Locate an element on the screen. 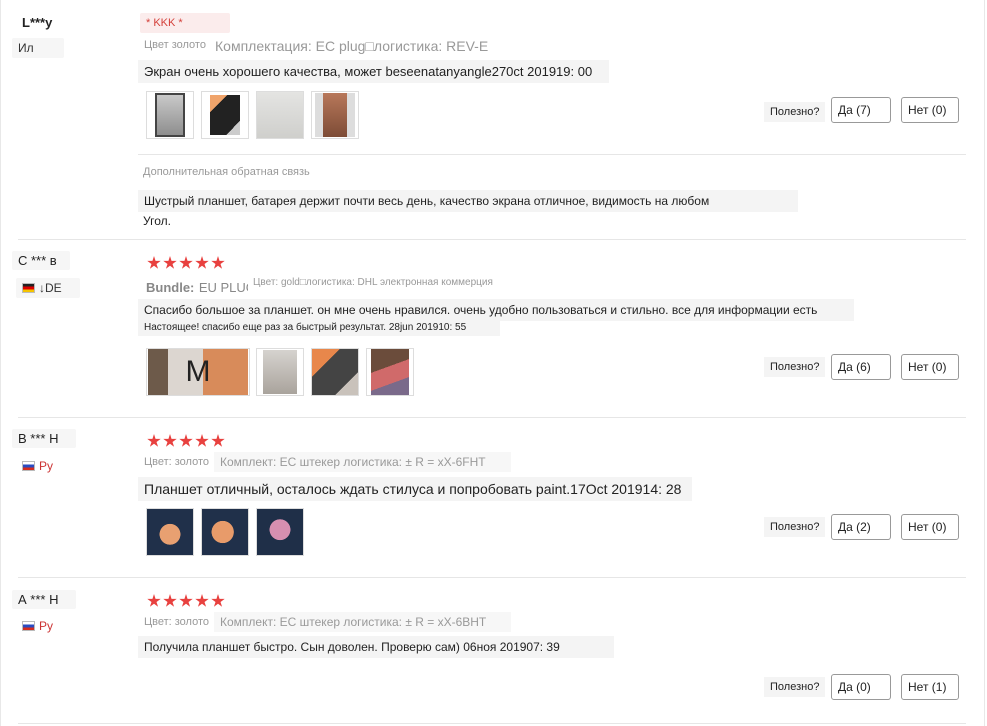  tablet-box-photo-icon is located at coordinates (225, 115).